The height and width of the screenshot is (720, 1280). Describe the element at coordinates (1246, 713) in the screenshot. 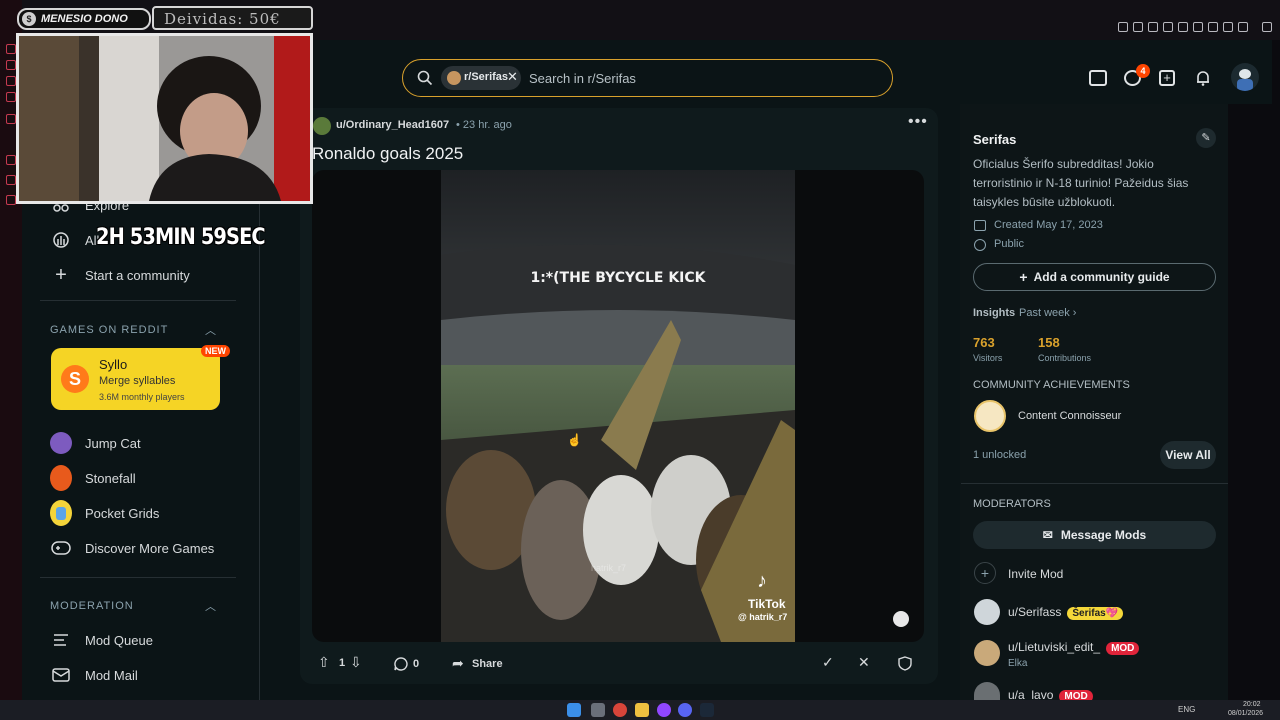

I see `taskbar-date: 08/01/2026` at that location.